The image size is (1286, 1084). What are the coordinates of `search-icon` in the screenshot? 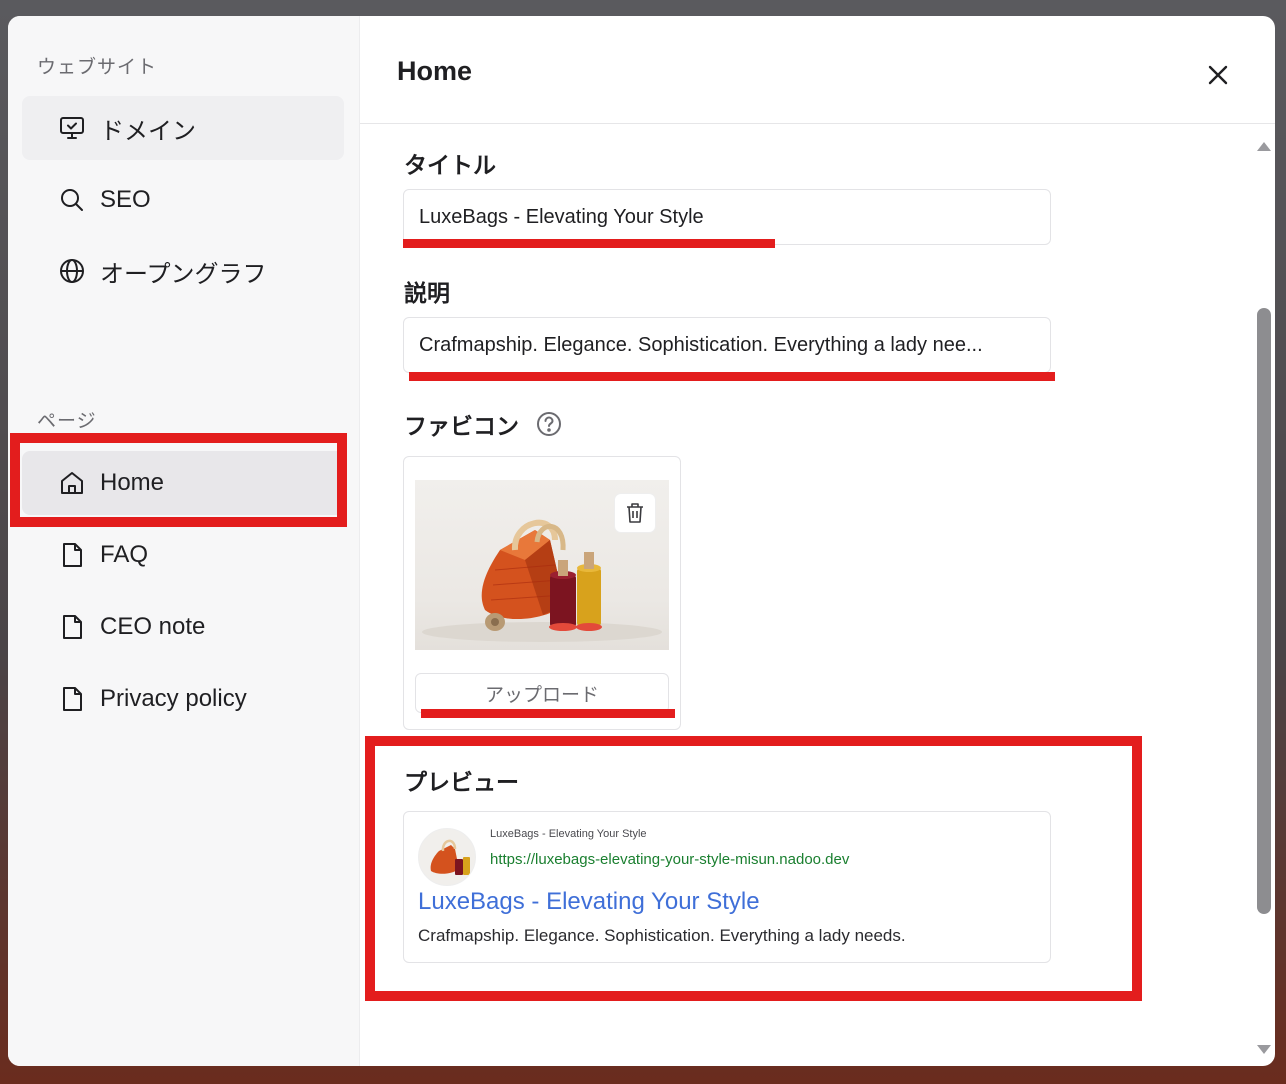 It's located at (72, 200).